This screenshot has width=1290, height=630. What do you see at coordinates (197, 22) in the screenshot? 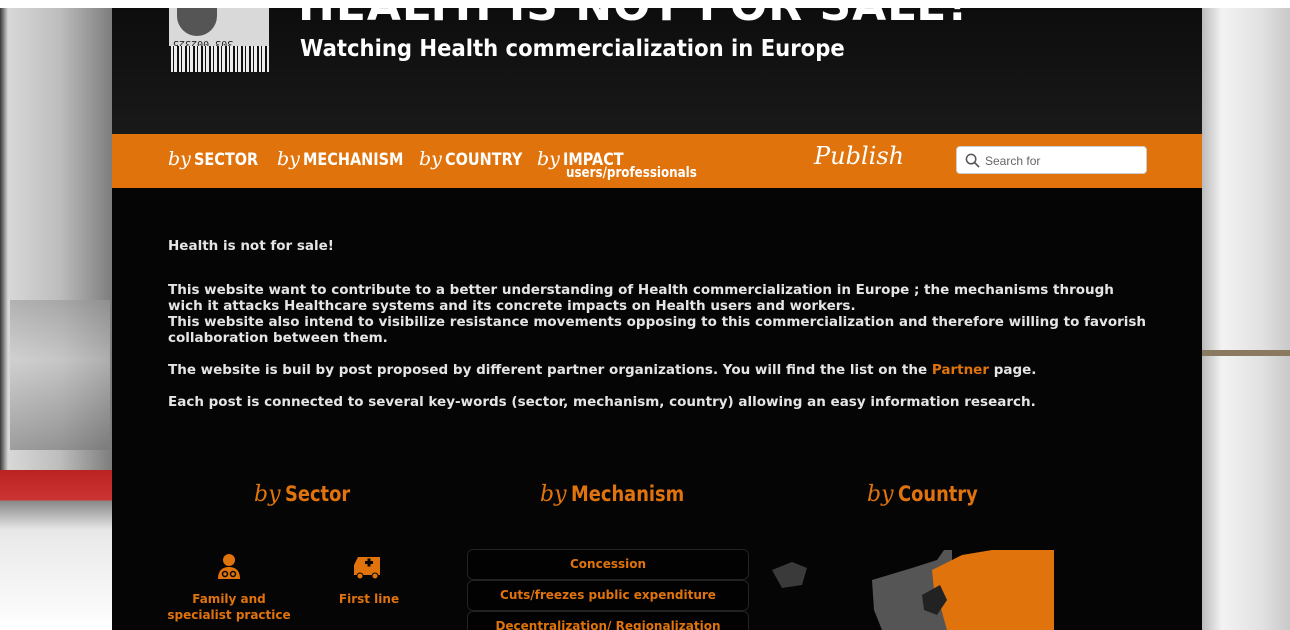
I see `logo-face` at bounding box center [197, 22].